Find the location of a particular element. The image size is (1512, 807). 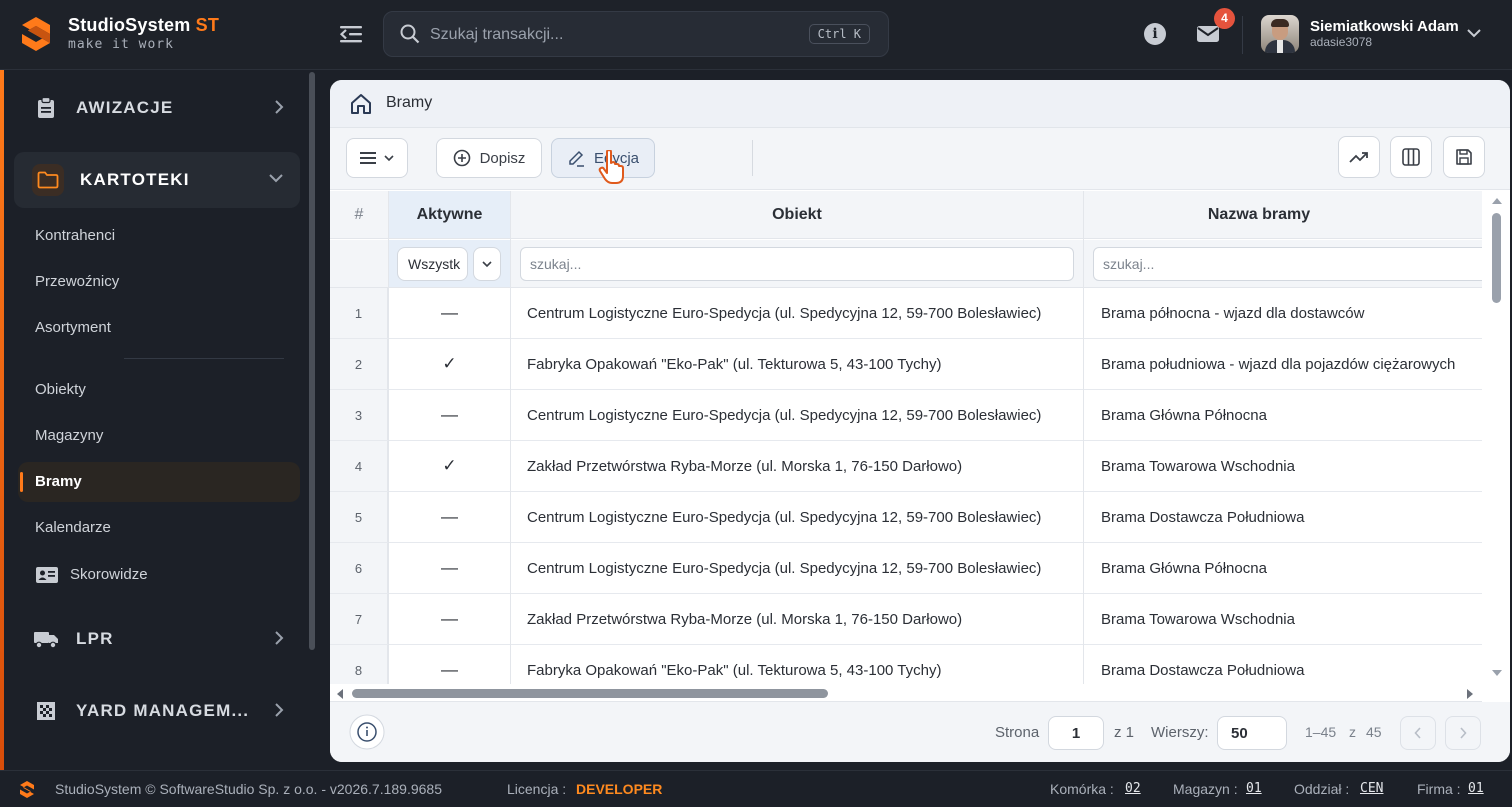

branch-value: CEN is located at coordinates (1371, 788).